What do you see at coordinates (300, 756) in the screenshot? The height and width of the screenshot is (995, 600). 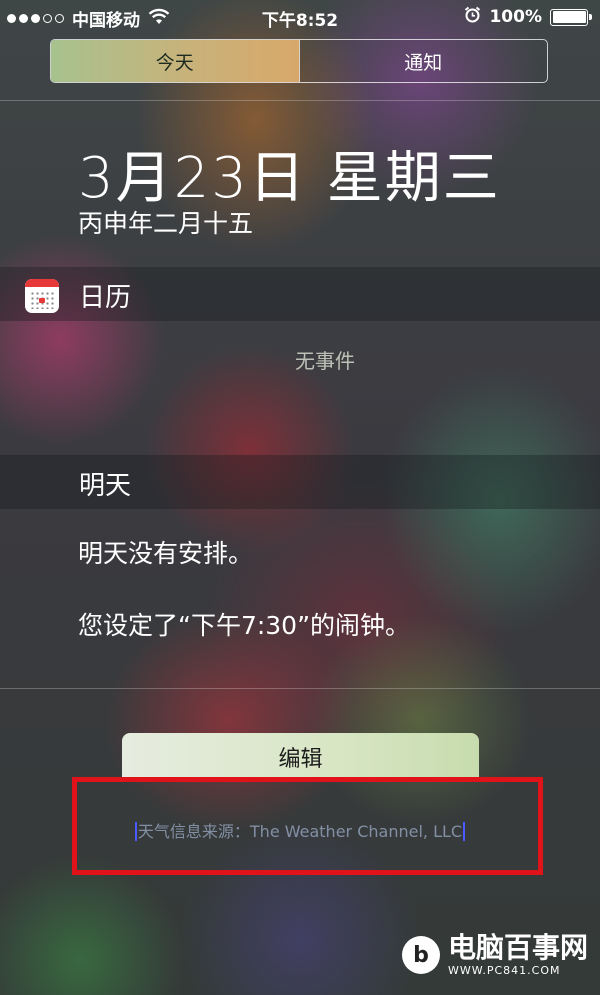 I see `edit-button: 编辑` at bounding box center [300, 756].